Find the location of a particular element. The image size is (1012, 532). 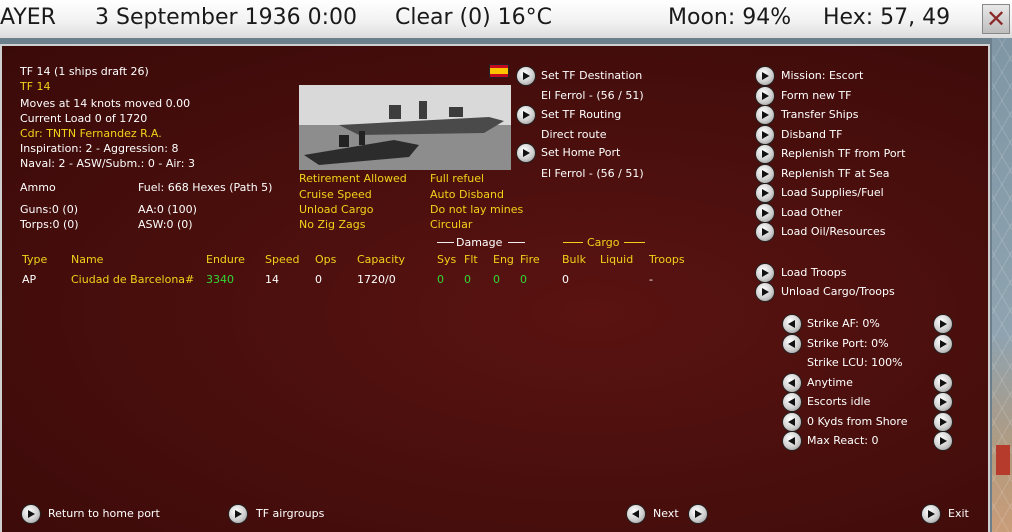

load-supplies-button: Load Supplies/Fuel is located at coordinates (832, 192).